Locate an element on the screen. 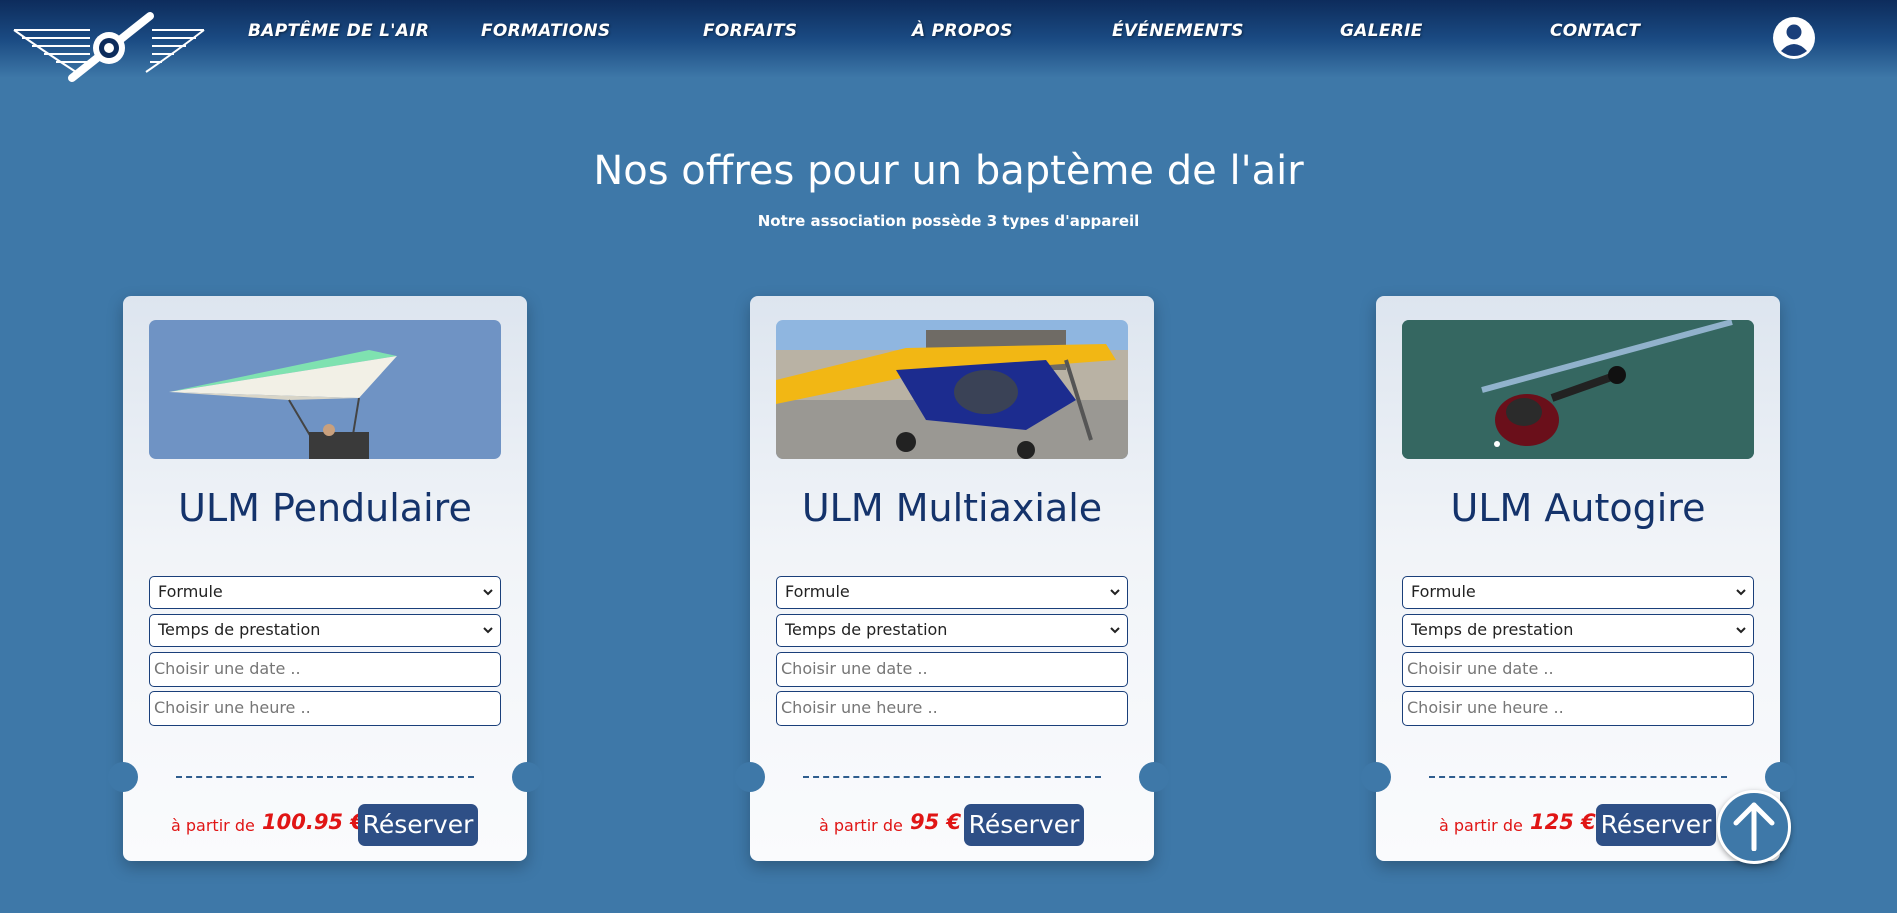 This screenshot has height=913, width=1897. price-value: 100.95 € is located at coordinates (313, 822).